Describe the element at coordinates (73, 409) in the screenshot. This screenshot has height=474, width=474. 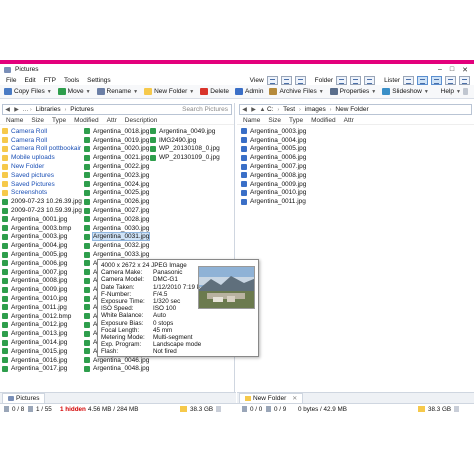
I see `hidden-count: 1 hidden` at that location.